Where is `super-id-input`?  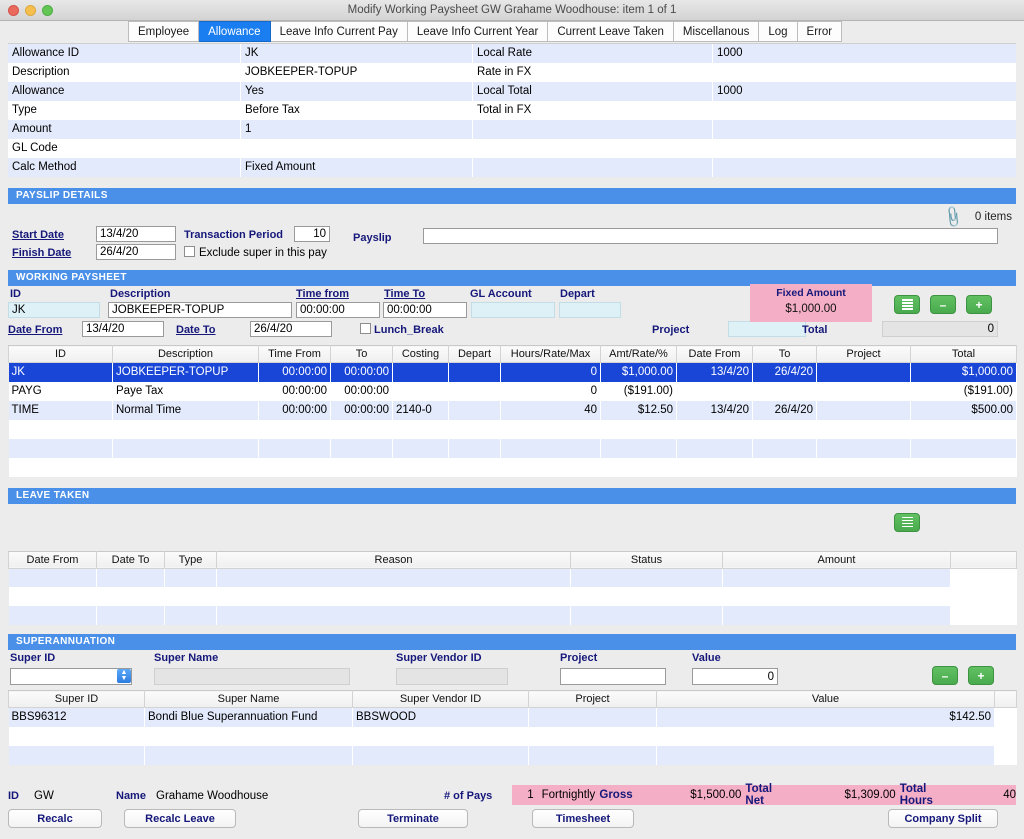
super-id-input is located at coordinates (71, 676).